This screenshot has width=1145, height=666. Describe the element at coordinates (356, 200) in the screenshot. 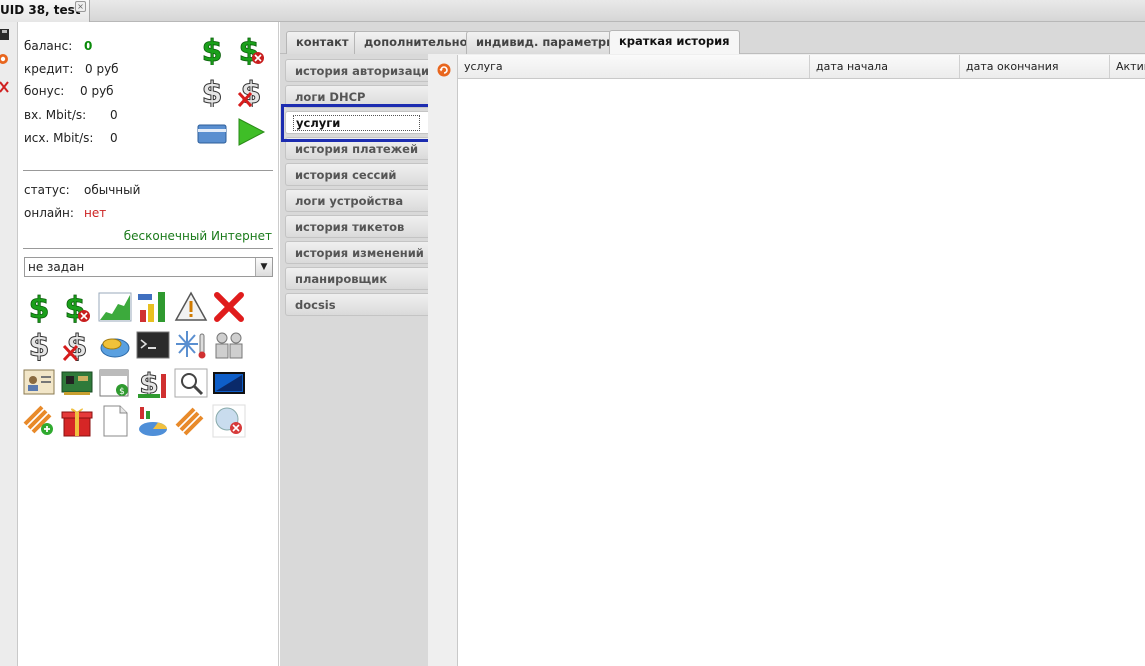

I see `side-tab-device-logs: логи устройства` at that location.